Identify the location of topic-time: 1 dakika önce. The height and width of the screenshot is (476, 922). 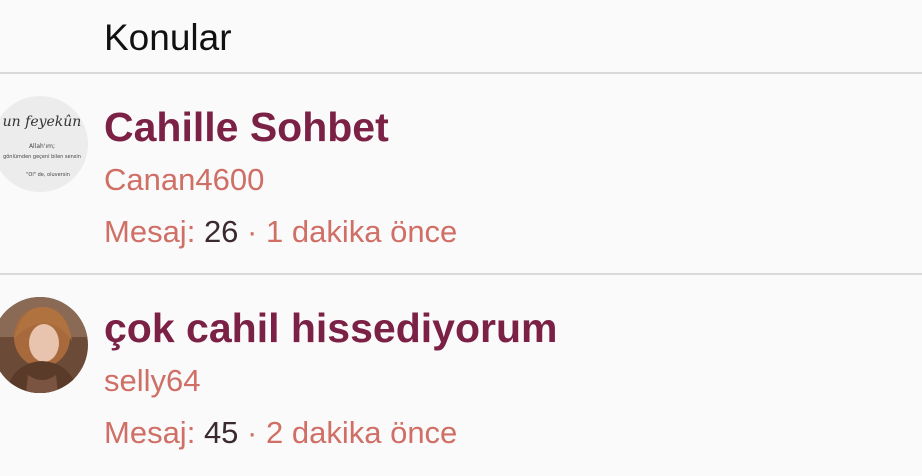
(362, 231).